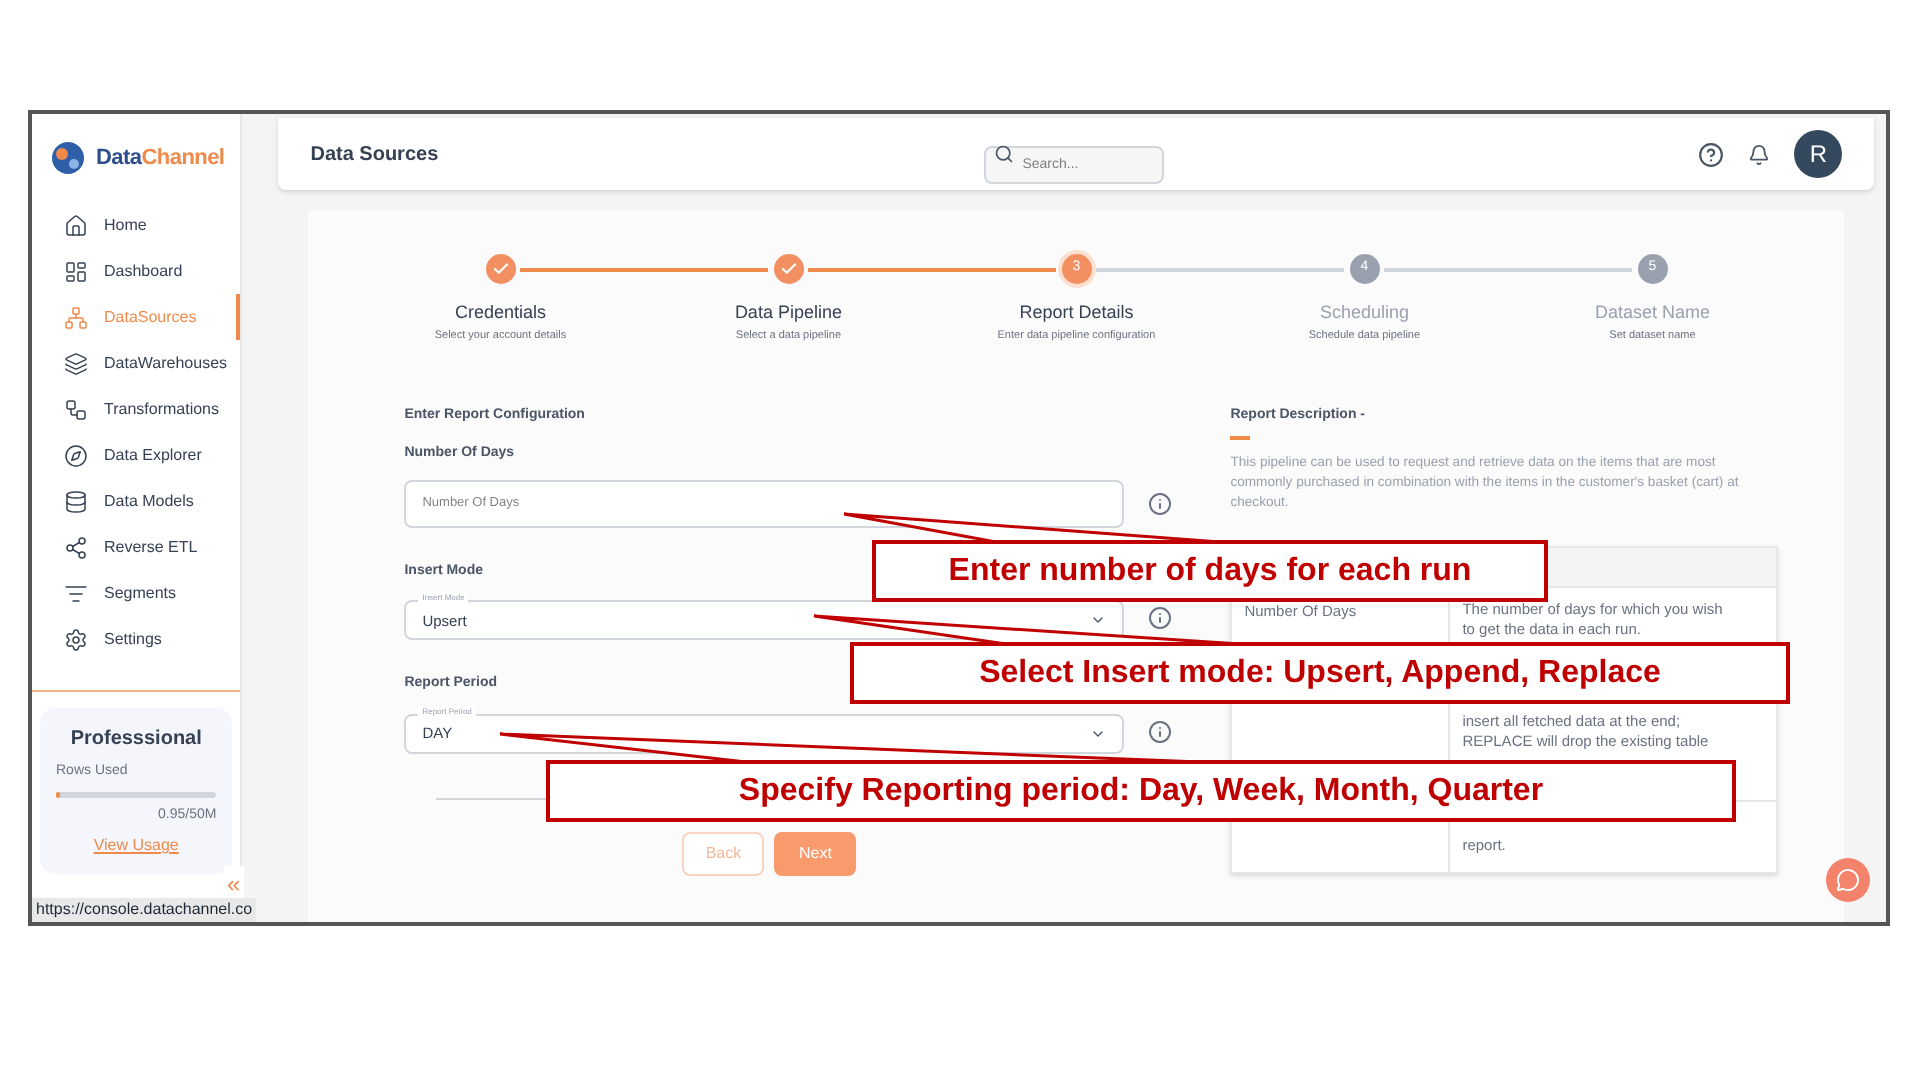 The image size is (1920, 1080). I want to click on sidebar-item: Data Explorer, so click(136, 455).